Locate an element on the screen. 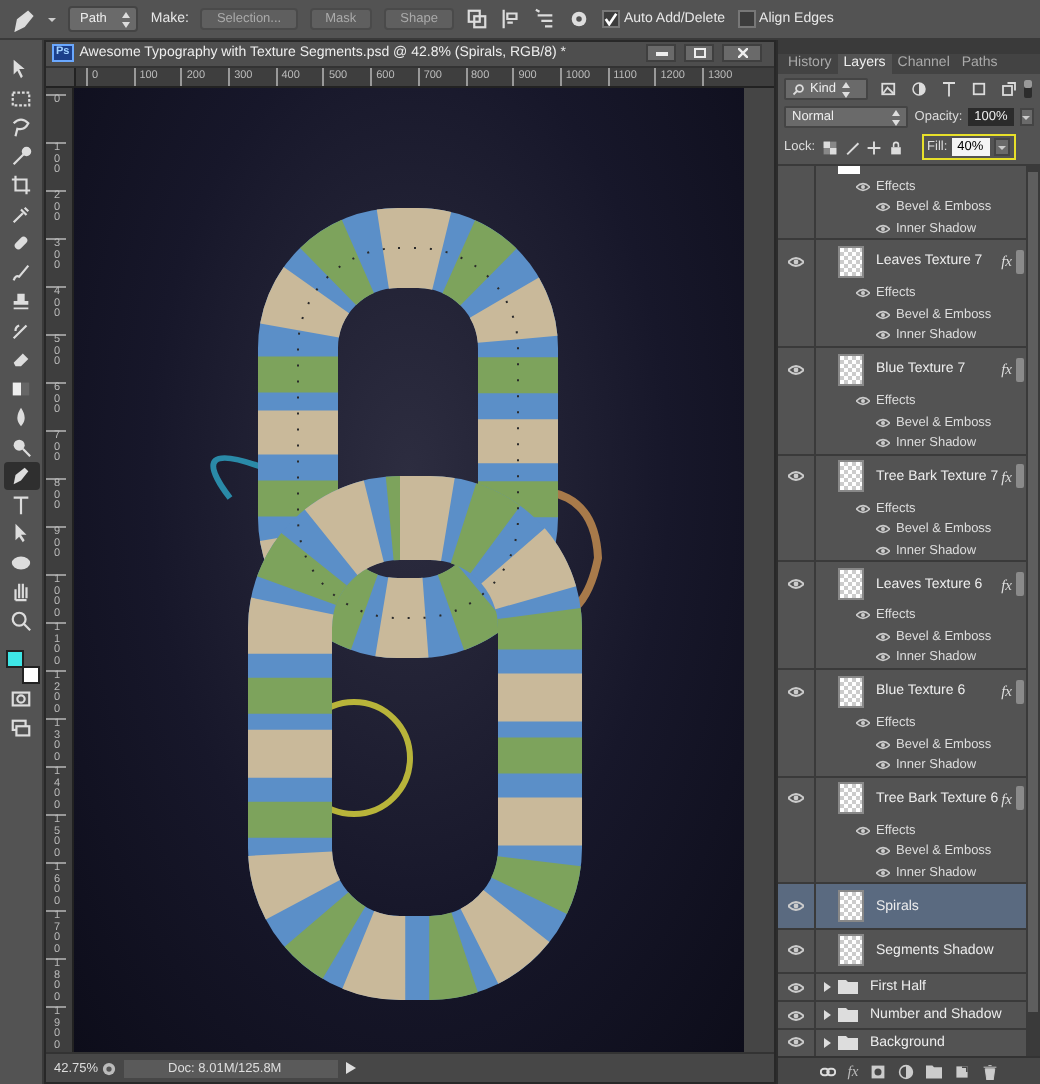  wand-brush-icon is located at coordinates (21, 156).